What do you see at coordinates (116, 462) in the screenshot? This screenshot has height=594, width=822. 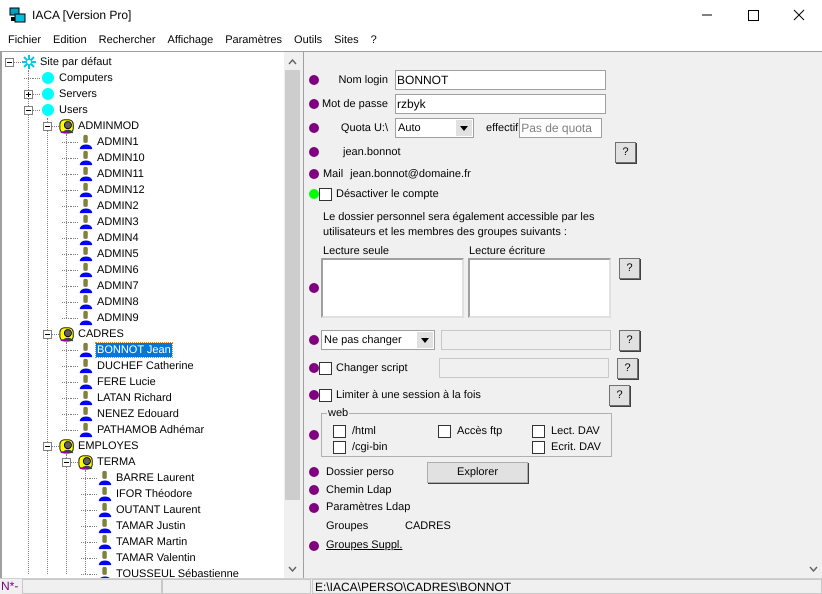 I see `tree-item: TERMA` at bounding box center [116, 462].